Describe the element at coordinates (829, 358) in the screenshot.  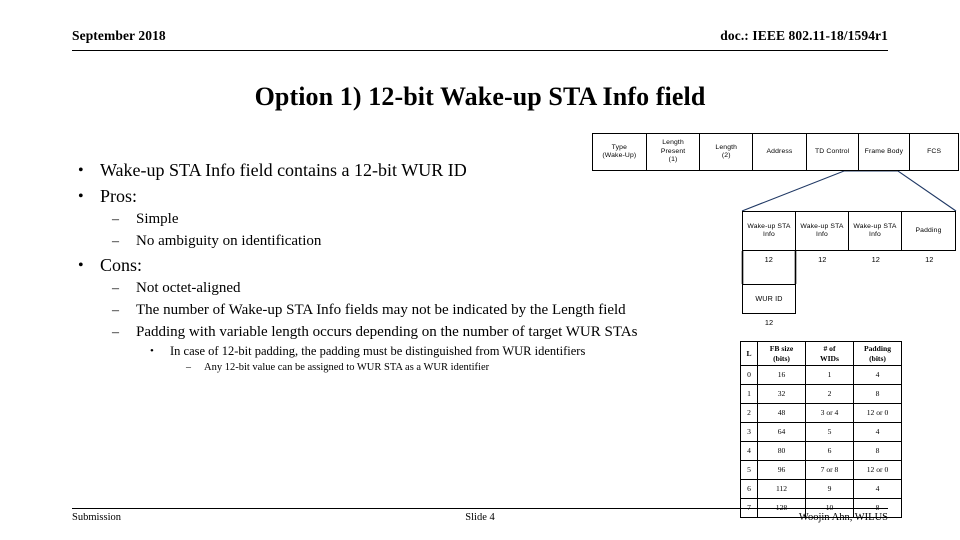
I see `header-line2: WIDs` at that location.